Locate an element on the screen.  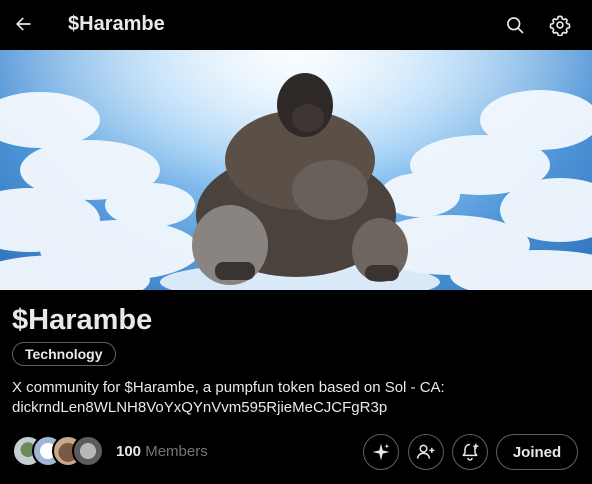
notifications-button is located at coordinates (470, 452).